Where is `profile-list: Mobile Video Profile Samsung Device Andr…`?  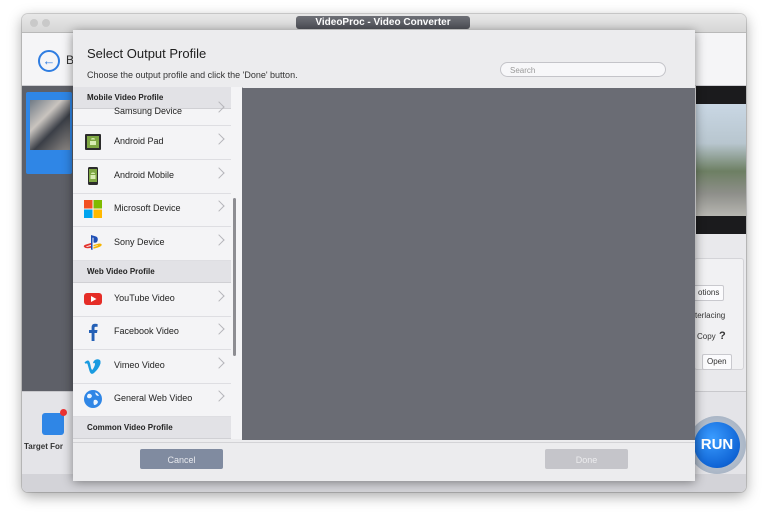
profile-list: Mobile Video Profile Samsung Device Andr… is located at coordinates (158, 263).